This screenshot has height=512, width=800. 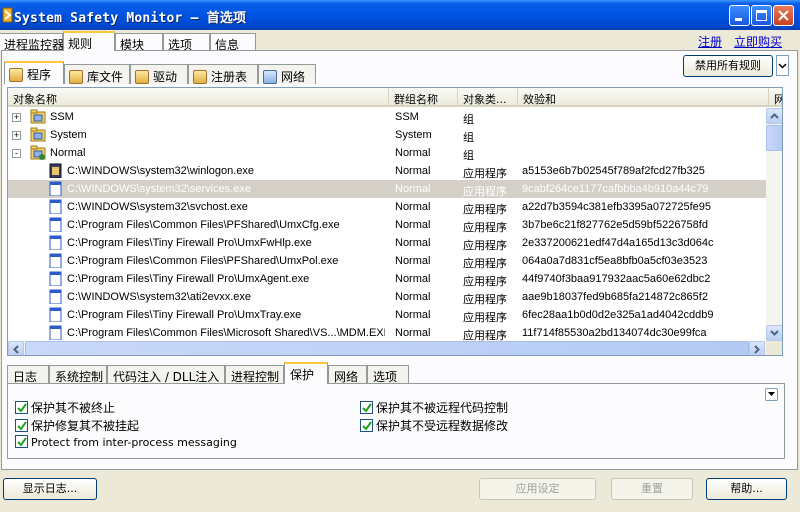 What do you see at coordinates (387, 117) in the screenshot?
I see `table-row: + SSM SSM 组` at bounding box center [387, 117].